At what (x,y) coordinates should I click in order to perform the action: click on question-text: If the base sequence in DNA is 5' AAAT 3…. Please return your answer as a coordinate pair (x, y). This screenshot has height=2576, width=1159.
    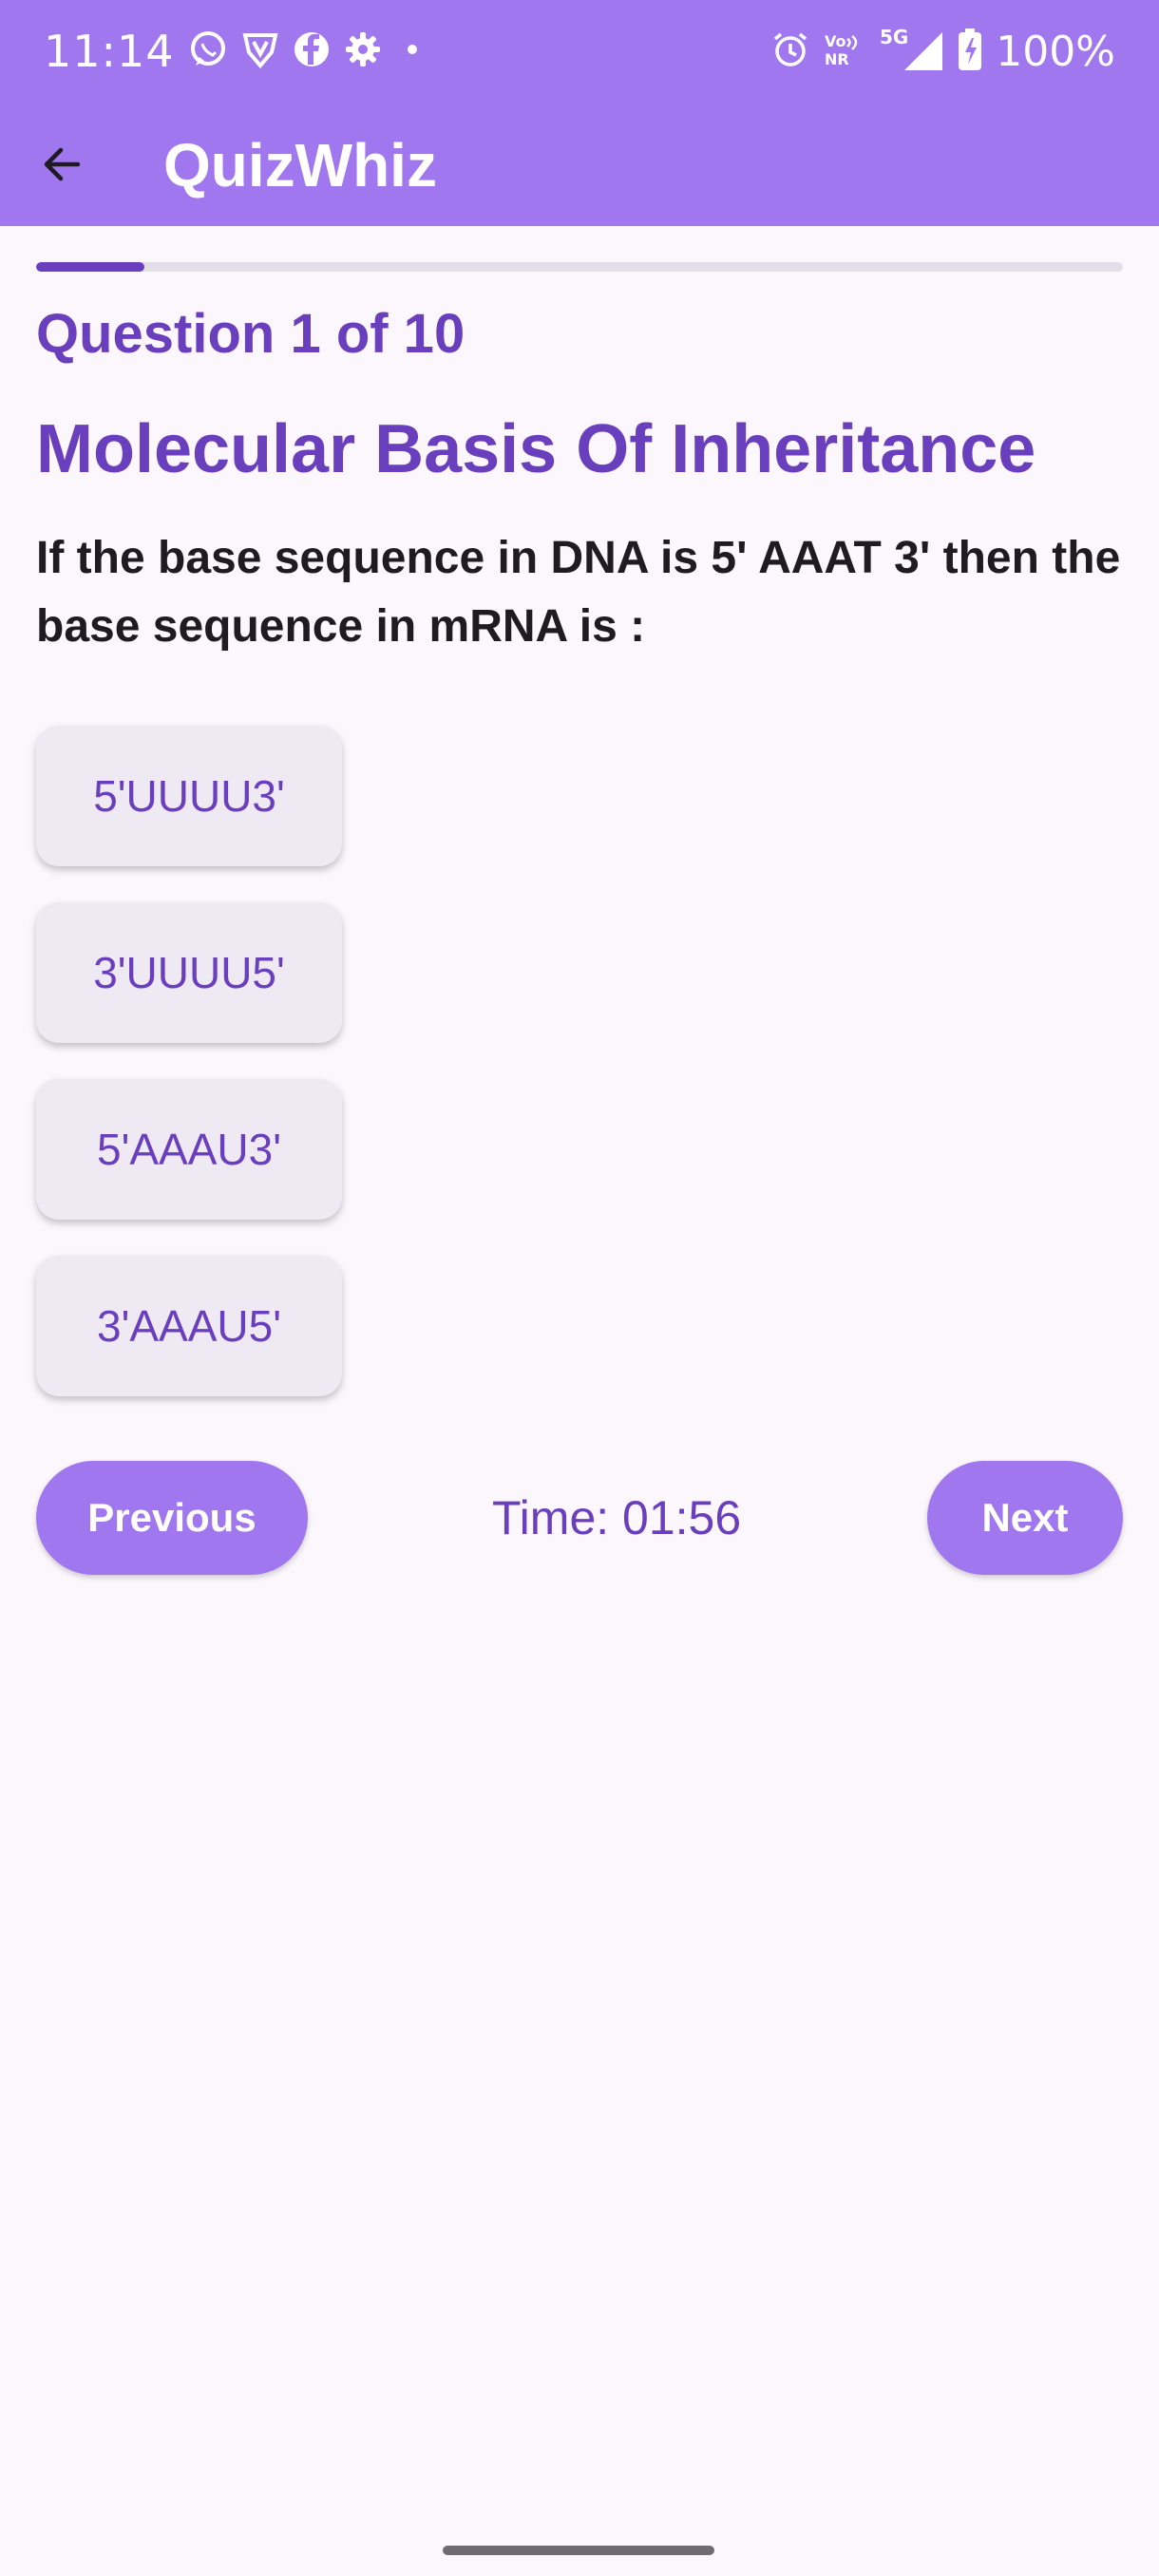
    Looking at the image, I should click on (578, 592).